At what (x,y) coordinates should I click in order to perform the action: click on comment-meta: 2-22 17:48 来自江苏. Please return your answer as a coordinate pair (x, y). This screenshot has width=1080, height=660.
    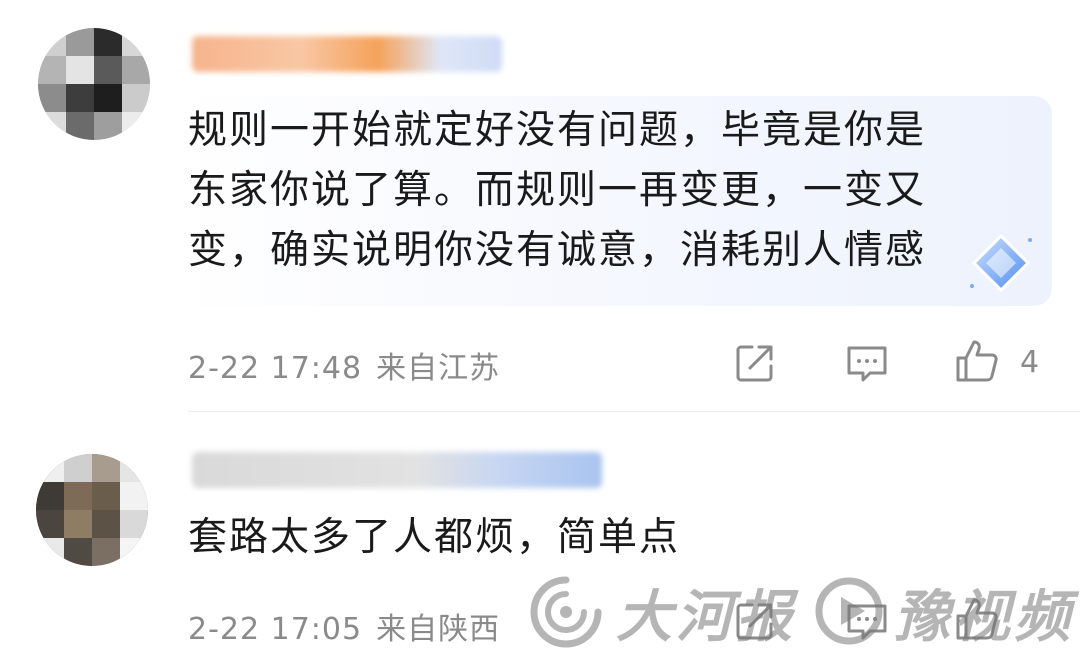
    Looking at the image, I should click on (344, 365).